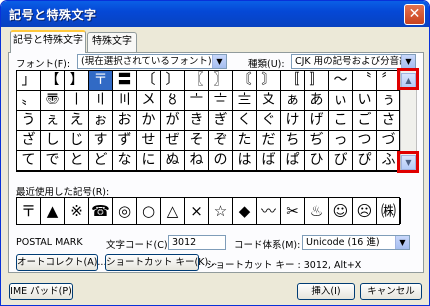 This screenshot has width=430, height=306. Describe the element at coordinates (101, 101) in the screenshot. I see `symbol-cell: 〢` at that location.